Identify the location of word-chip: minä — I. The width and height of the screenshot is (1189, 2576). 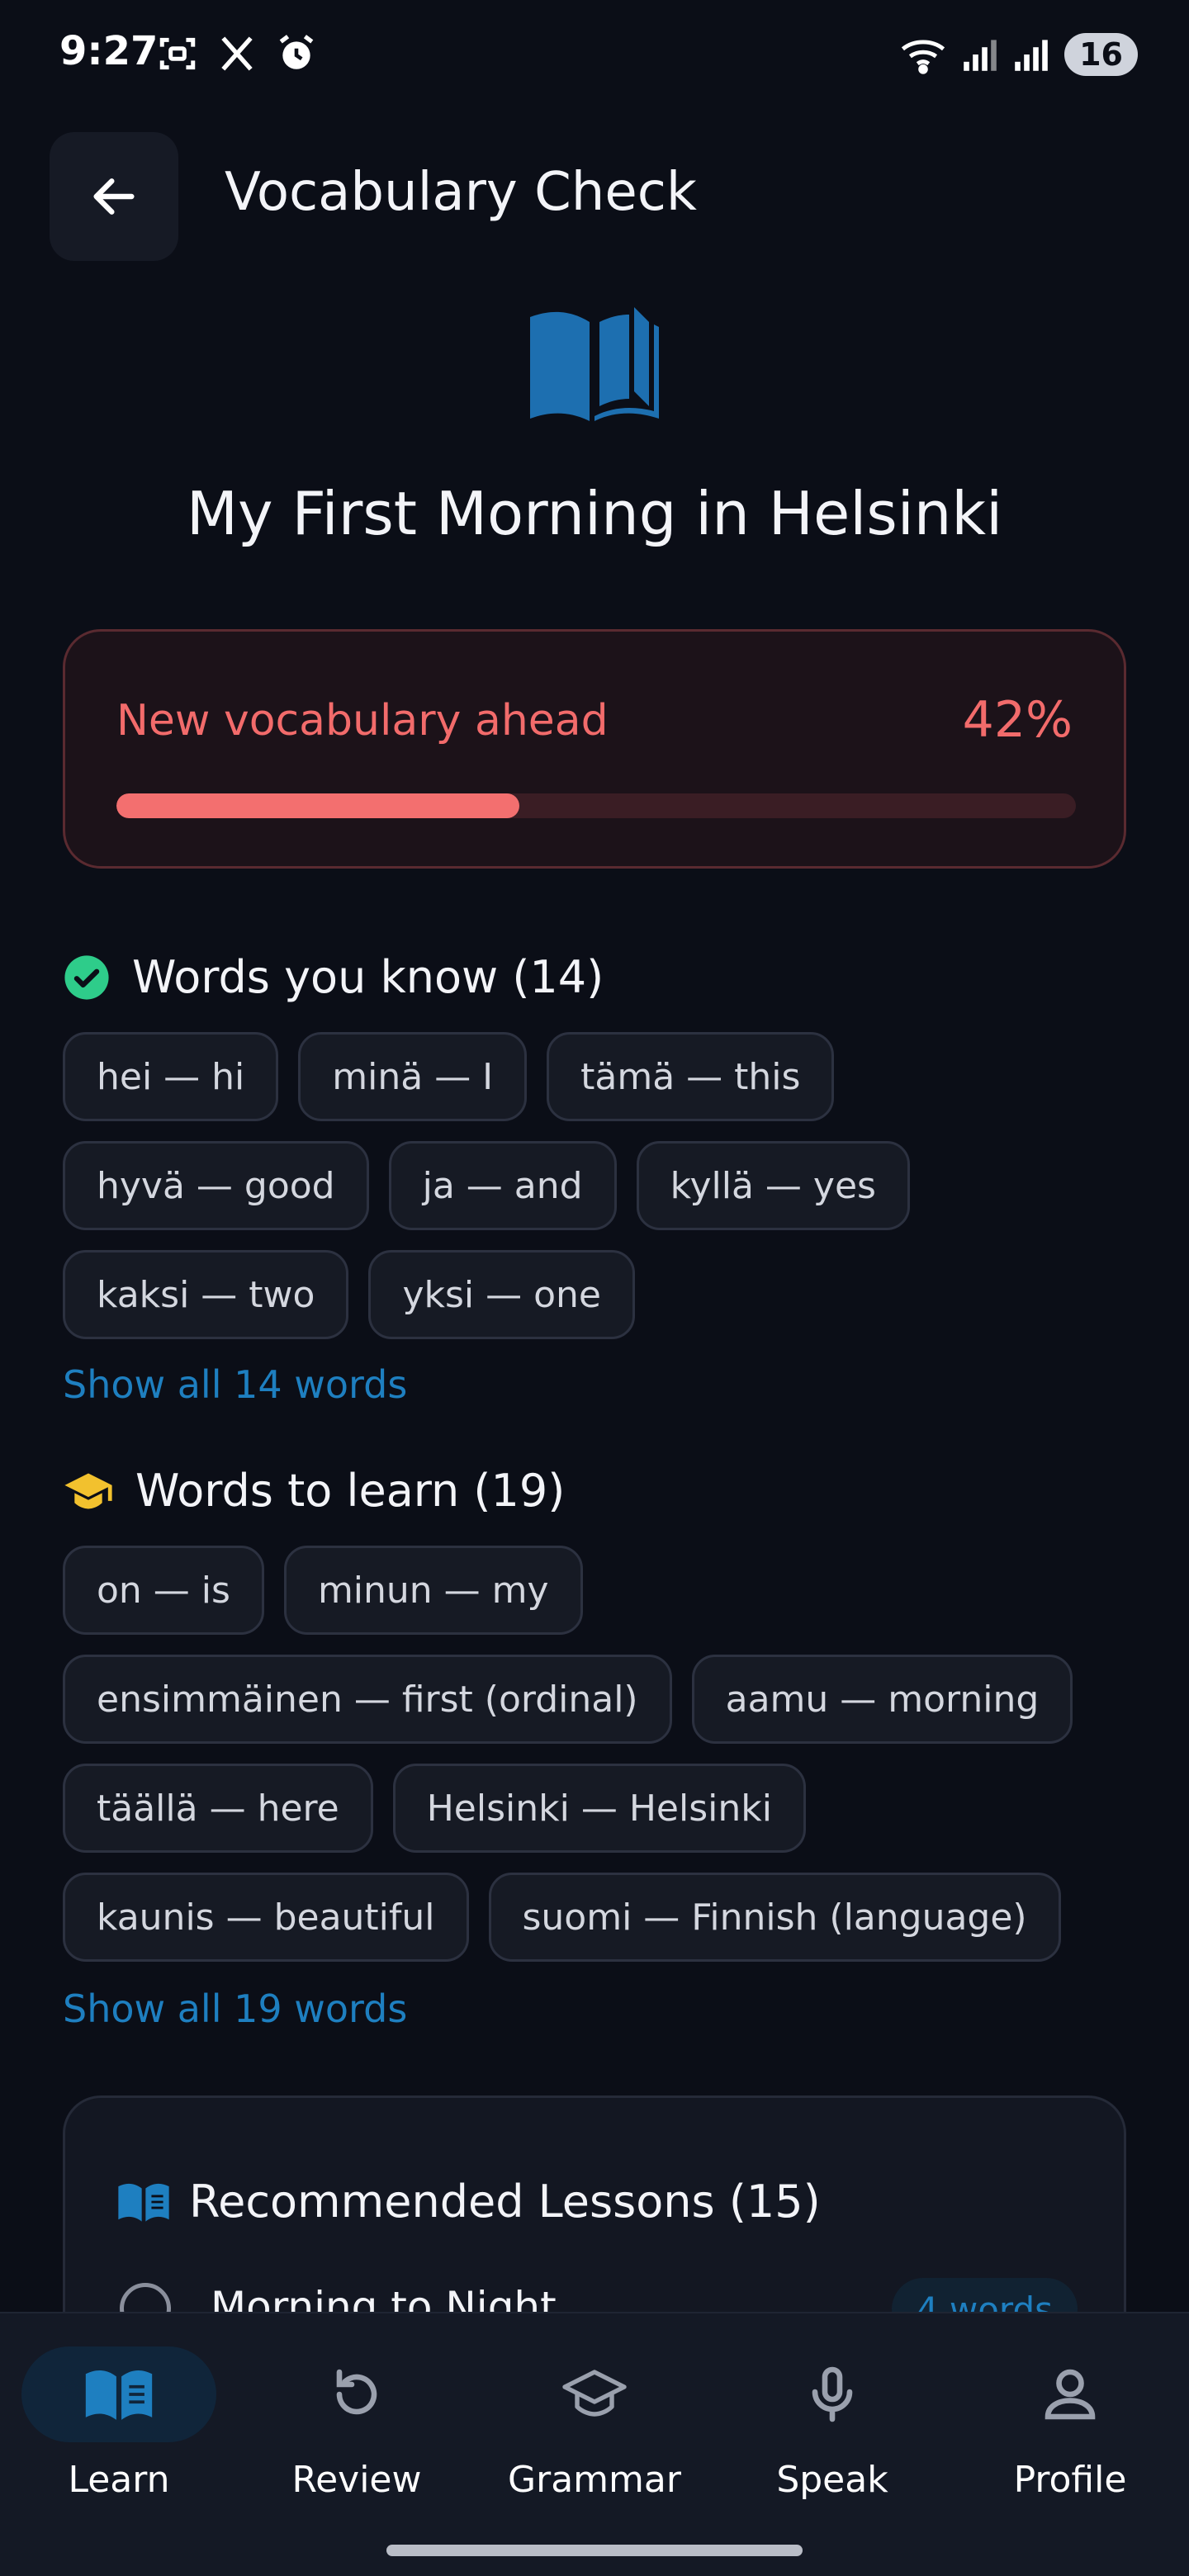
(413, 1076).